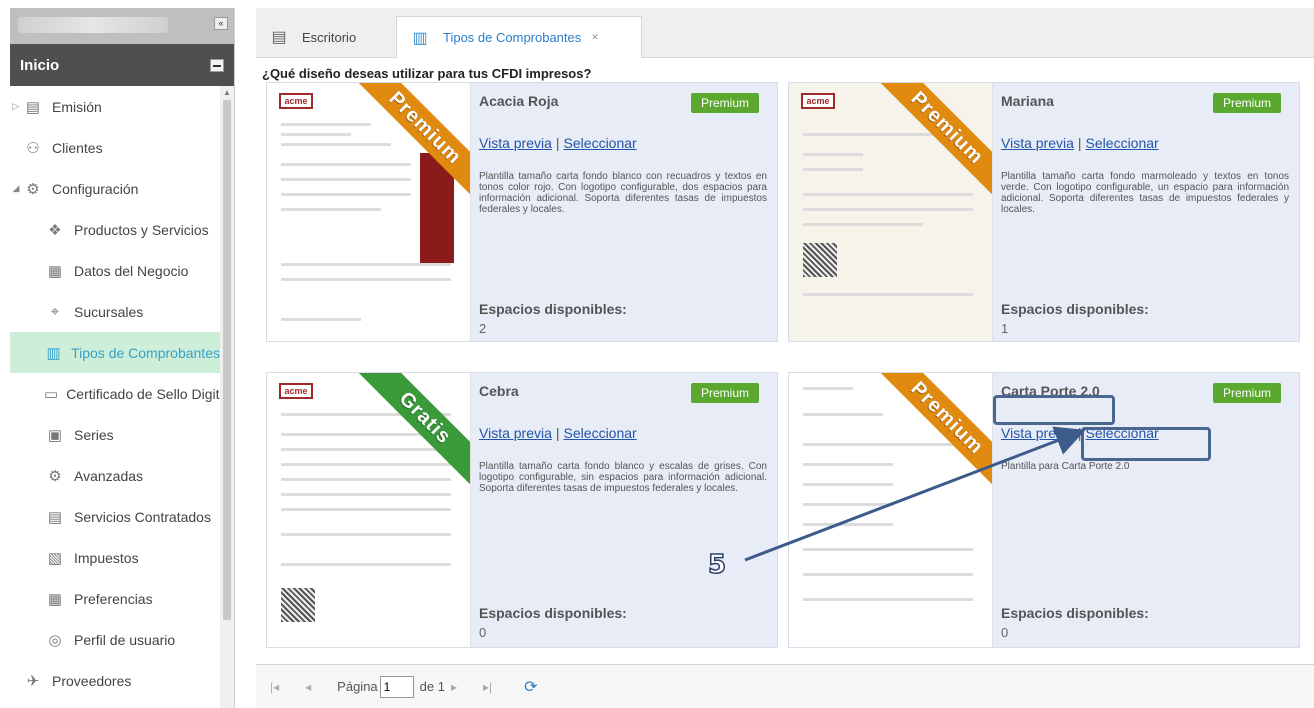  Describe the element at coordinates (55, 517) in the screenshot. I see `services-icon: ▤` at that location.